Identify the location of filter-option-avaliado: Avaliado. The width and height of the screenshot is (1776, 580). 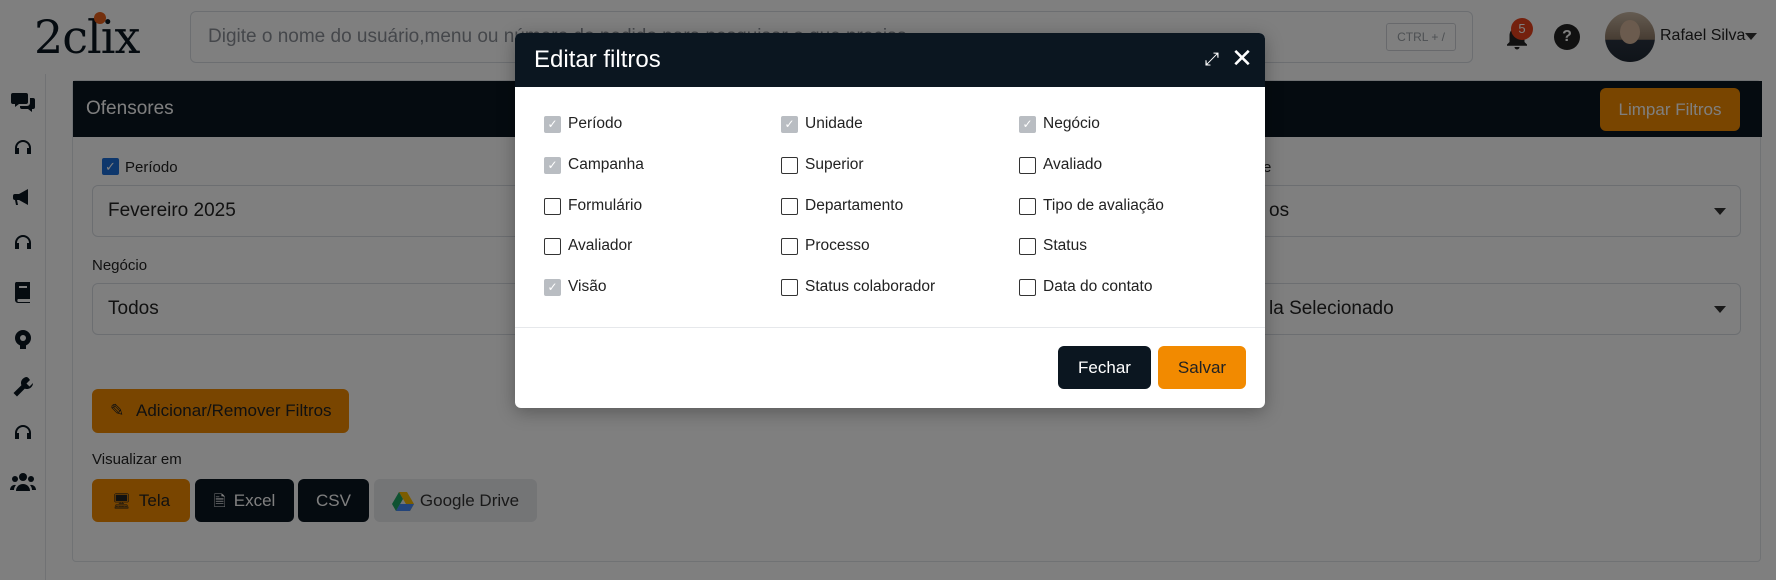
(1060, 165).